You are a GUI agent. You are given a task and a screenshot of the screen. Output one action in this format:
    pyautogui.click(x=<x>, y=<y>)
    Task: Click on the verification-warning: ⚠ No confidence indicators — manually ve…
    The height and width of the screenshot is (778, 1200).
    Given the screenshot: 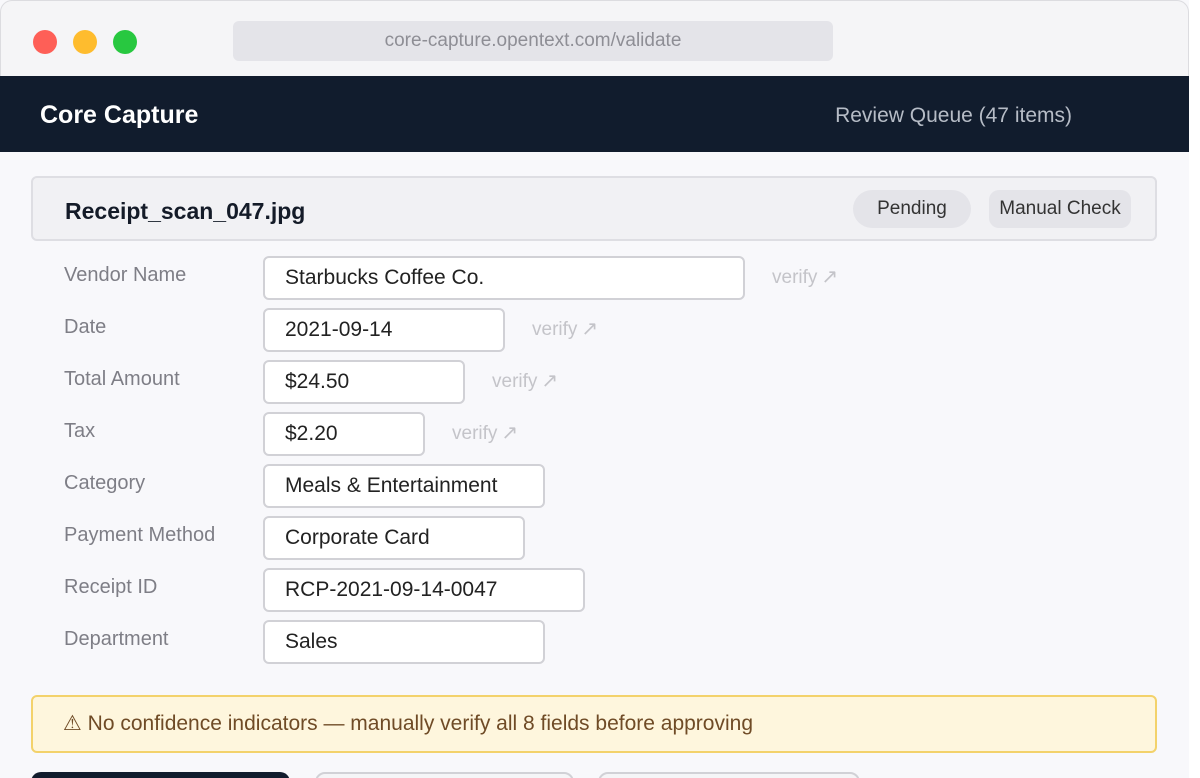 What is the action you would take?
    pyautogui.click(x=594, y=724)
    